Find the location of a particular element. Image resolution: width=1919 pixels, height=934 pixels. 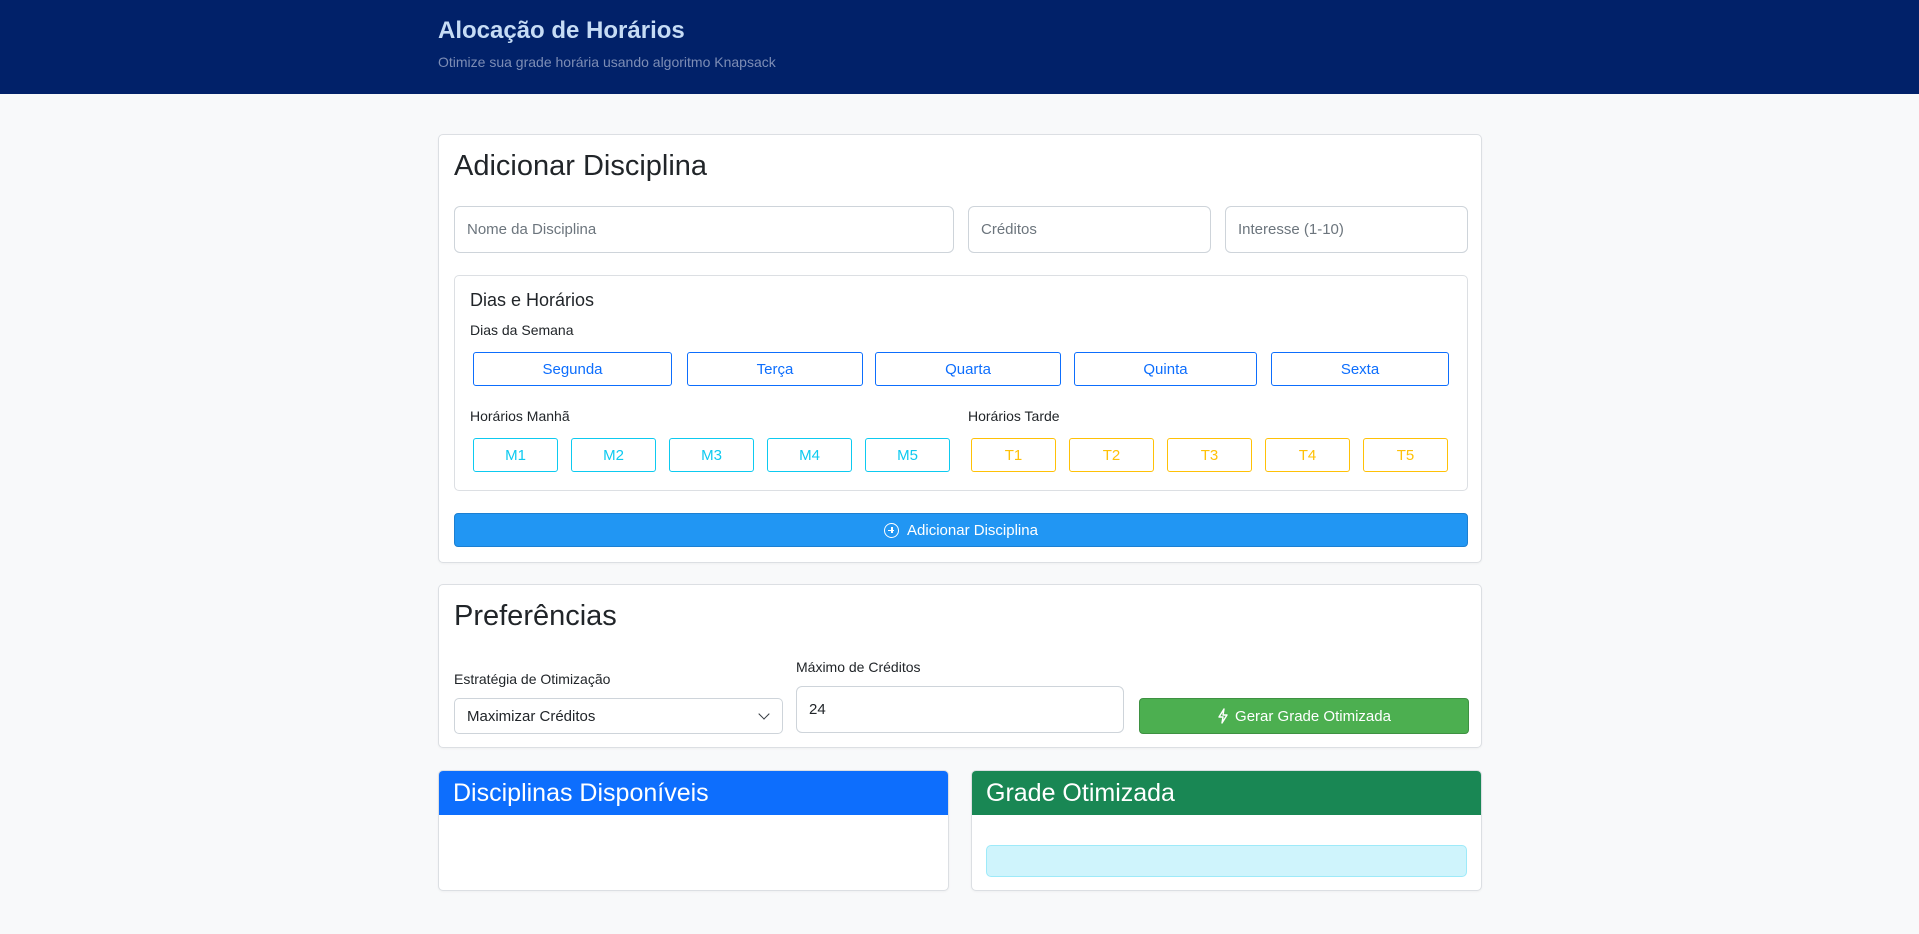

afternoon-slot-t5: T5 is located at coordinates (1405, 455).